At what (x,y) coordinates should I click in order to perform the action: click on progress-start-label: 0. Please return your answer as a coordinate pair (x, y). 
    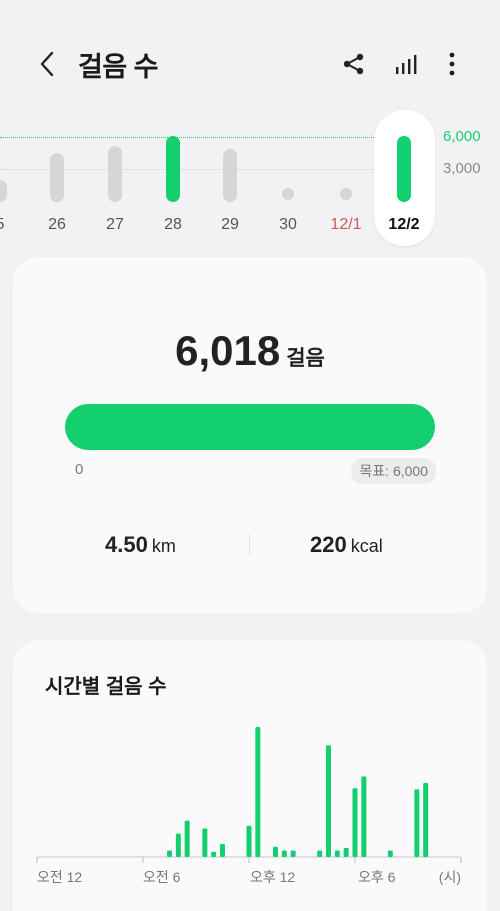
    Looking at the image, I should click on (79, 469).